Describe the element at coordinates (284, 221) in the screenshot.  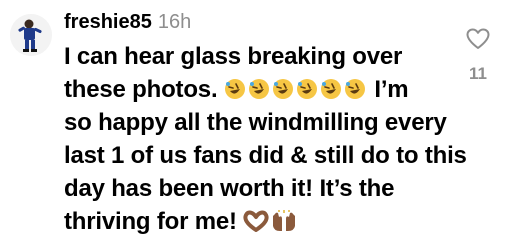
I see `raising-hands-icon` at that location.